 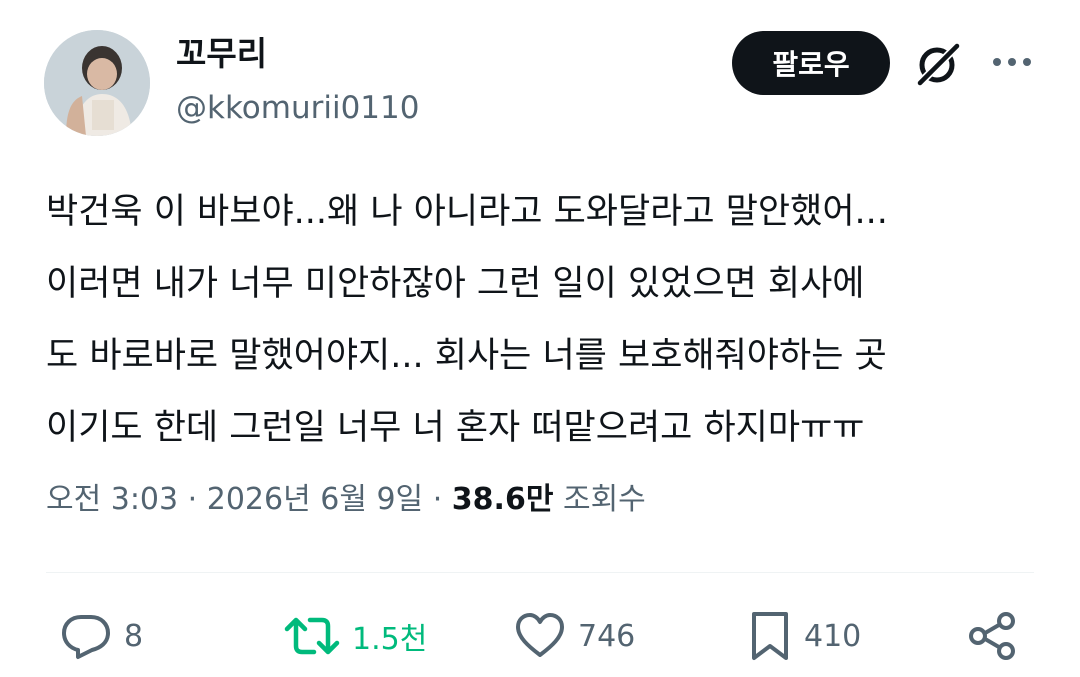 What do you see at coordinates (770, 636) in the screenshot?
I see `bookmark-icon` at bounding box center [770, 636].